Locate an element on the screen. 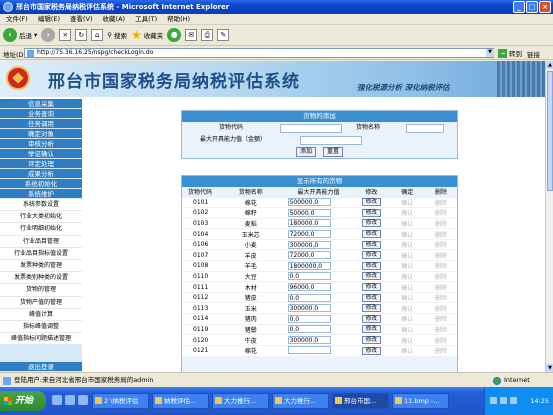 The height and width of the screenshot is (415, 553). sidebar-item-industry-category-init: 行业大类初始化 is located at coordinates (41, 217).